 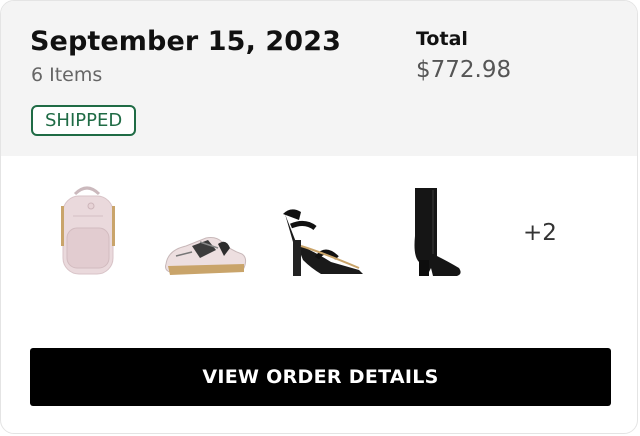 I want to click on sandal-icon, so click(x=323, y=242).